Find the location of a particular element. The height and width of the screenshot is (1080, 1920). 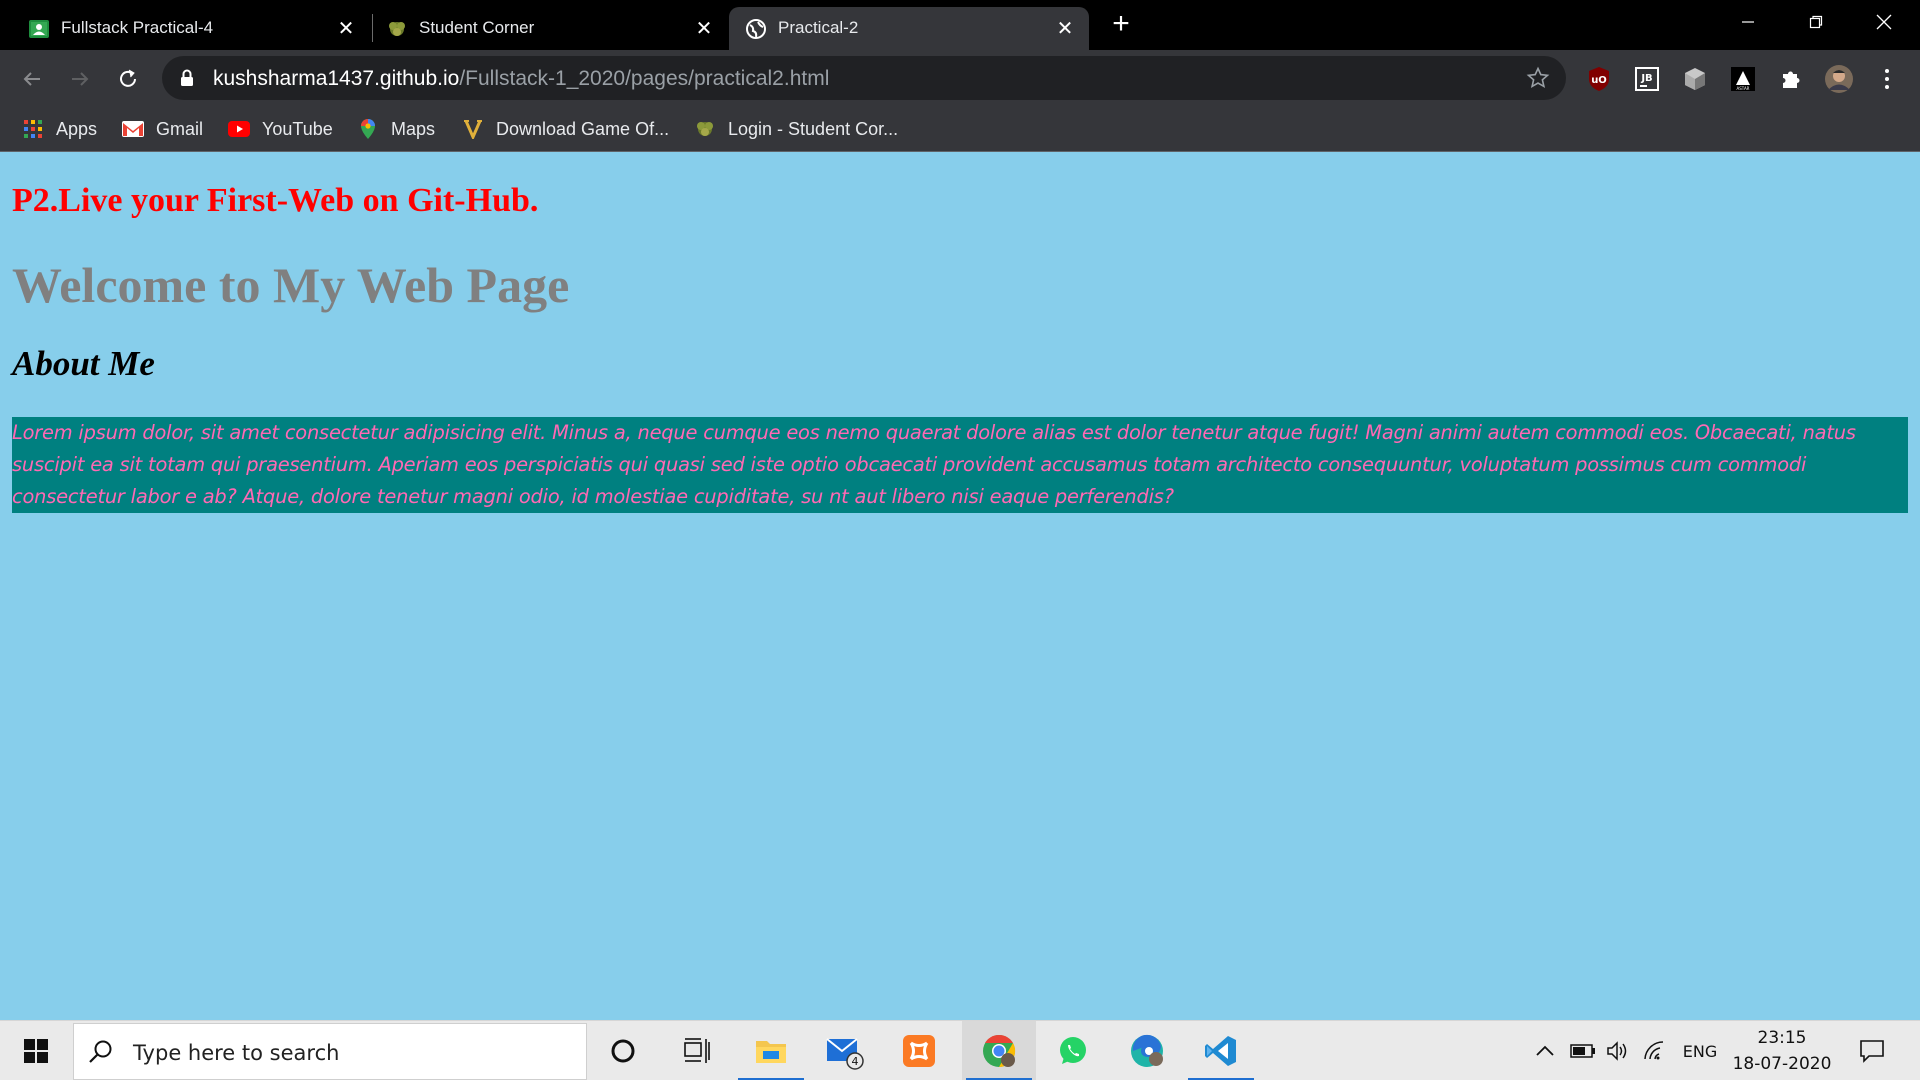

bookmark-maps: Maps is located at coordinates (396, 129).